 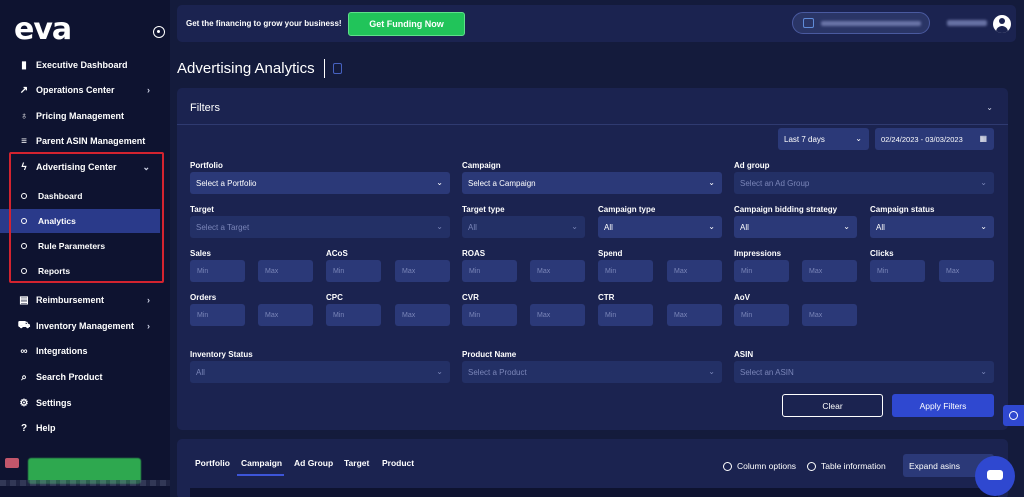 I want to click on asin-select: Select an ASIN ⌄, so click(x=864, y=372).